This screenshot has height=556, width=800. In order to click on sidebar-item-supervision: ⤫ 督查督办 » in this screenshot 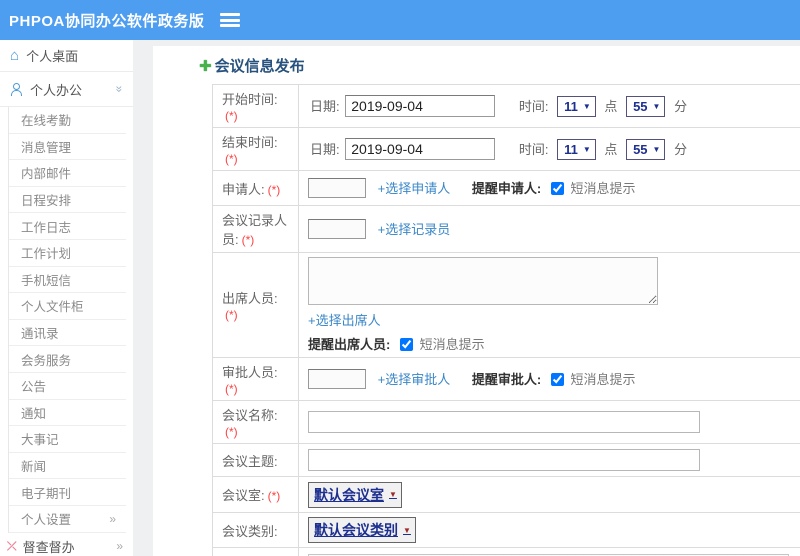, I will do `click(66, 544)`.